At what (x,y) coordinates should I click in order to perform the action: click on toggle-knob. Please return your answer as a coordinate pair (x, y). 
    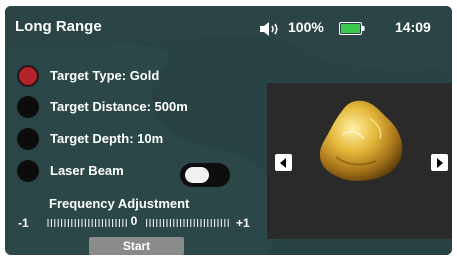
    Looking at the image, I should click on (197, 175).